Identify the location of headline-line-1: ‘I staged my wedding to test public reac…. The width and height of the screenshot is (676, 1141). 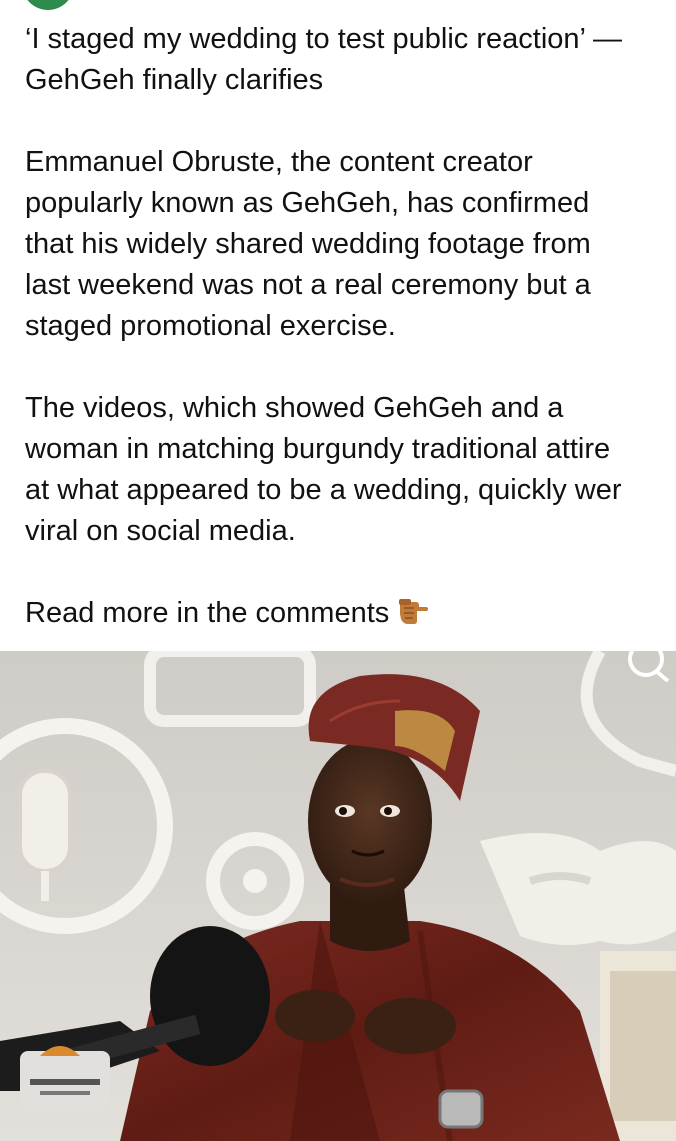
(323, 39).